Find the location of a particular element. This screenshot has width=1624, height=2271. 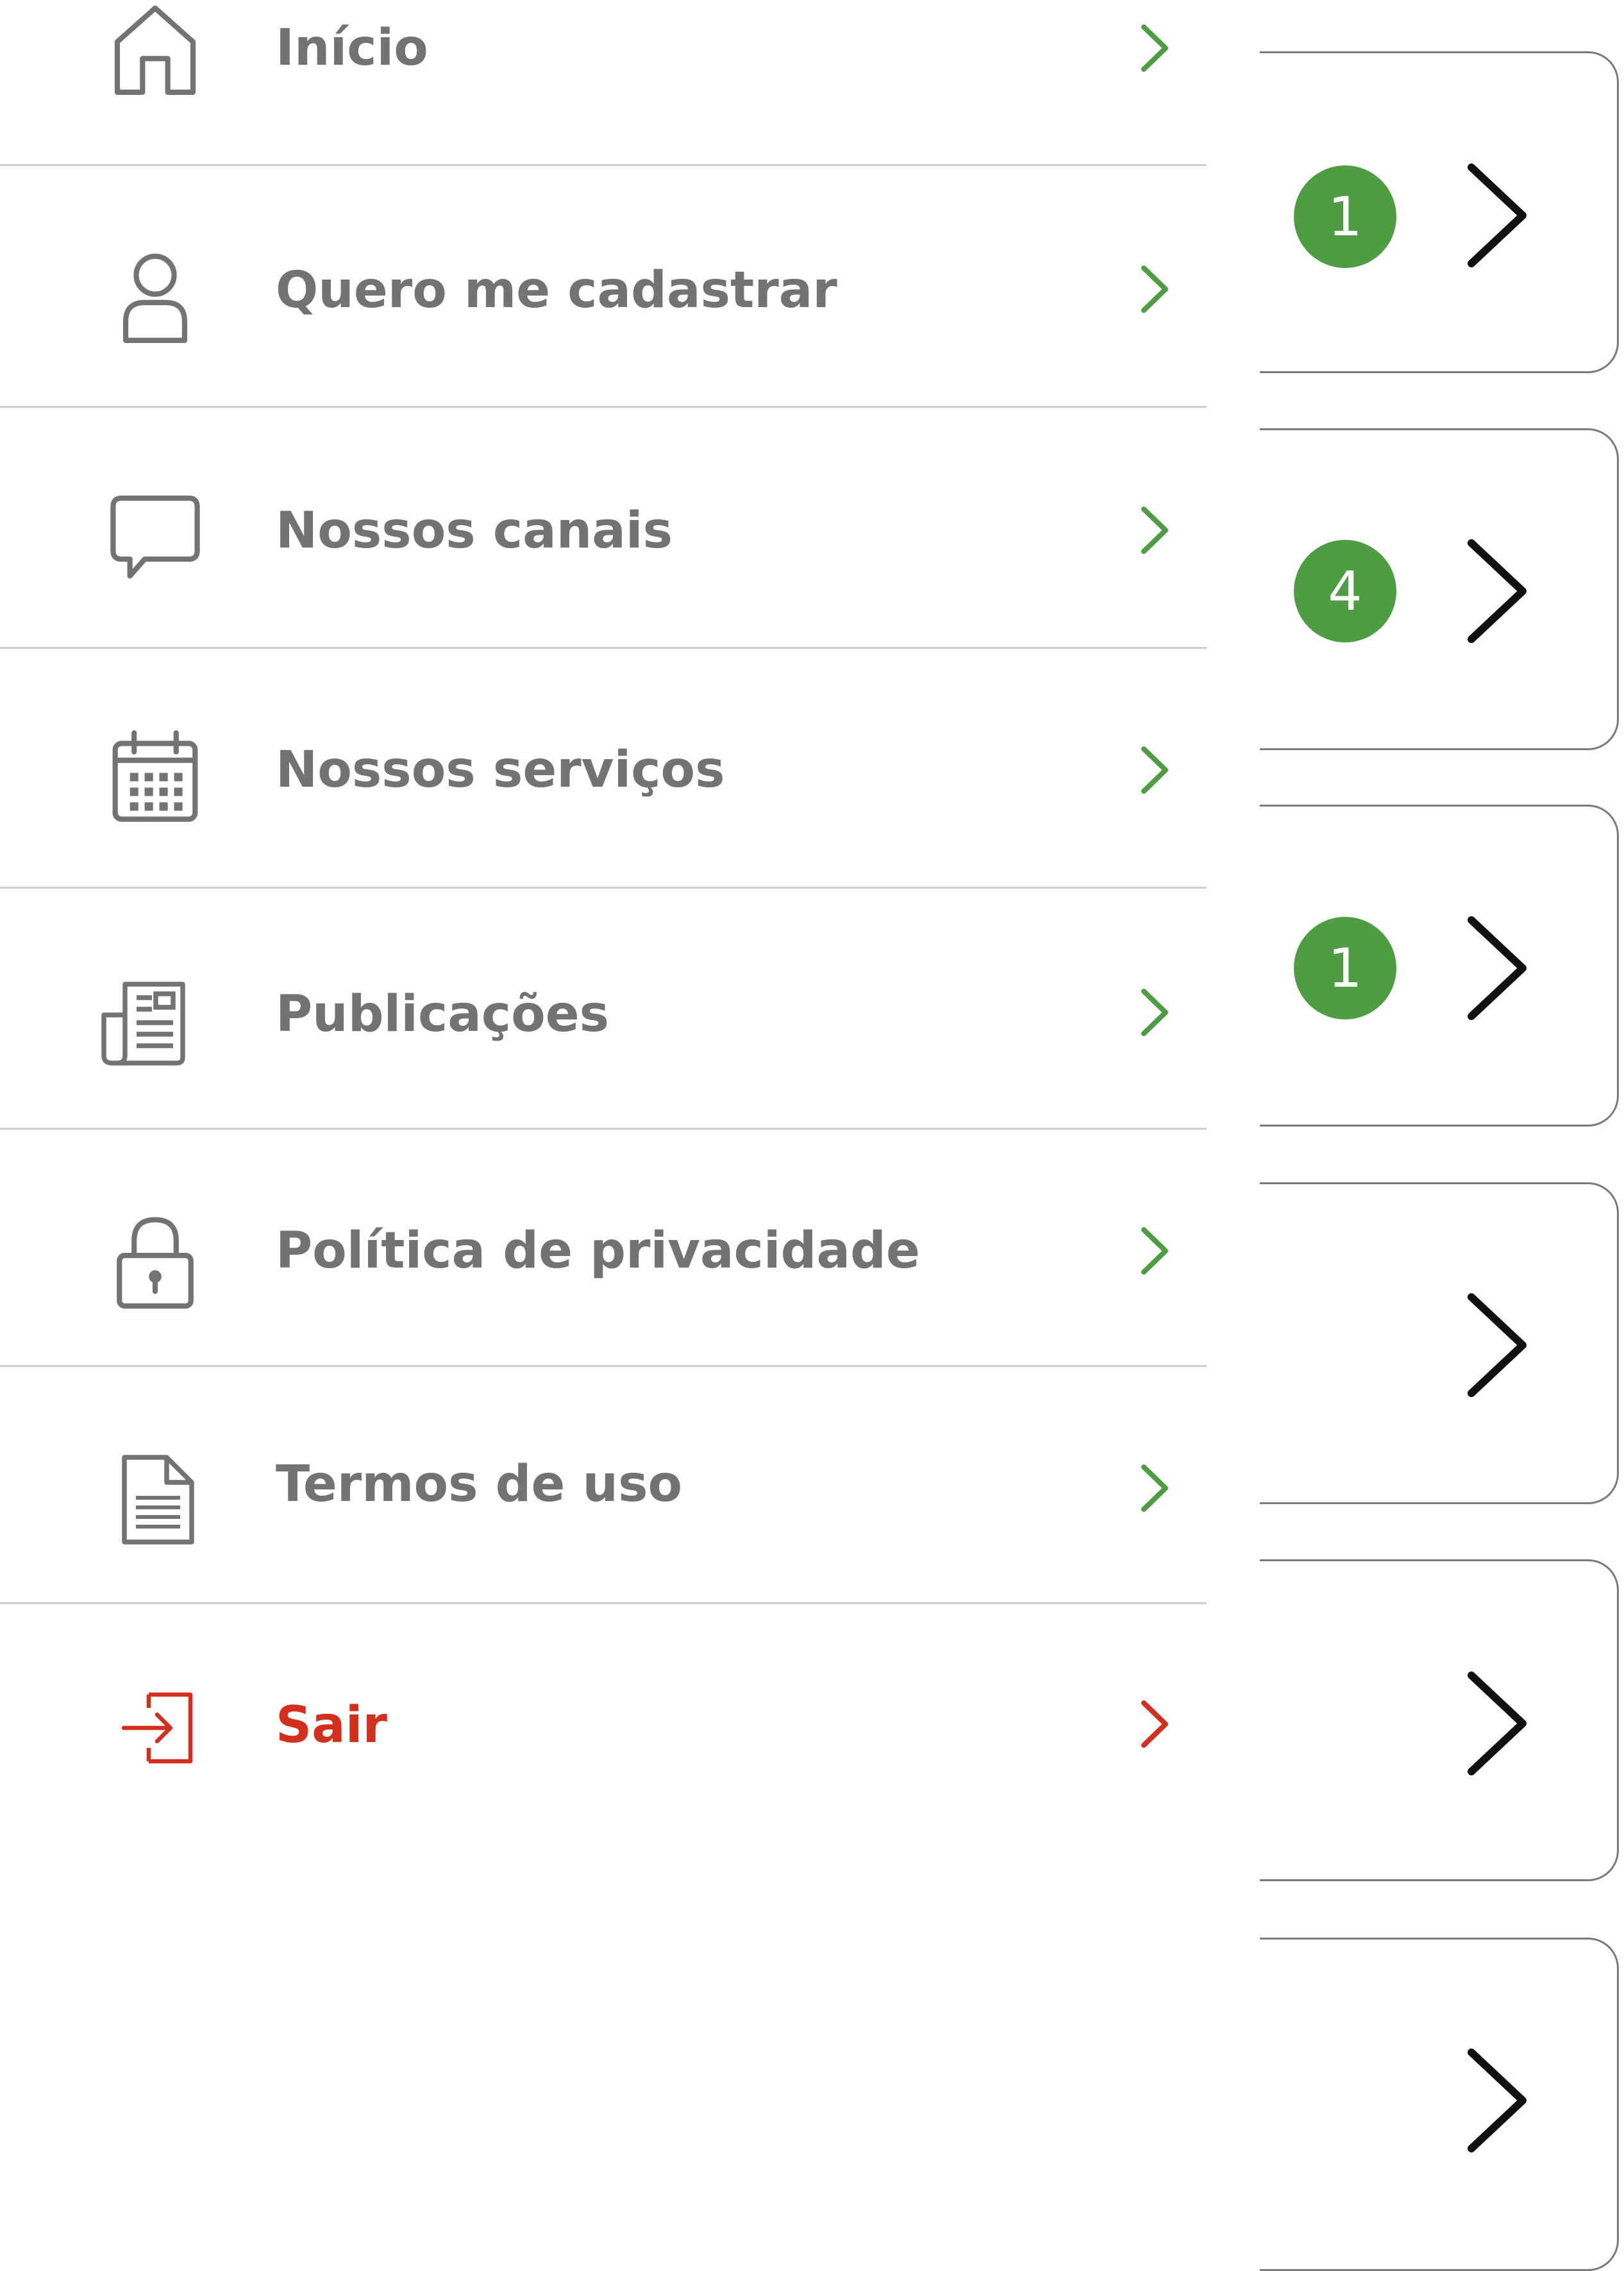

menu-item-label: Nossos canais is located at coordinates (475, 531).